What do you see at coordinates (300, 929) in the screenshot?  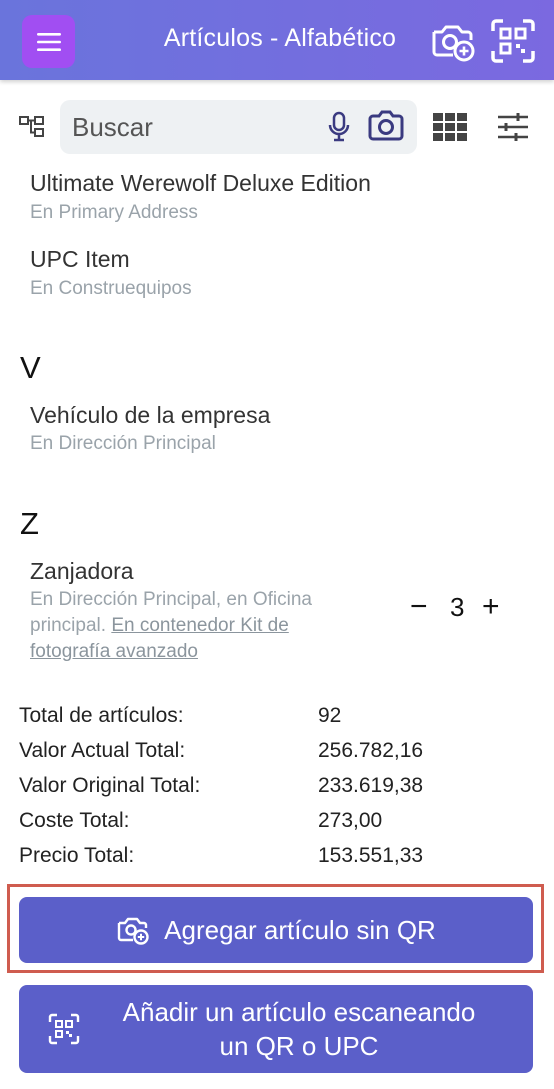 I see `button-label: Agregar artículo sin QR` at bounding box center [300, 929].